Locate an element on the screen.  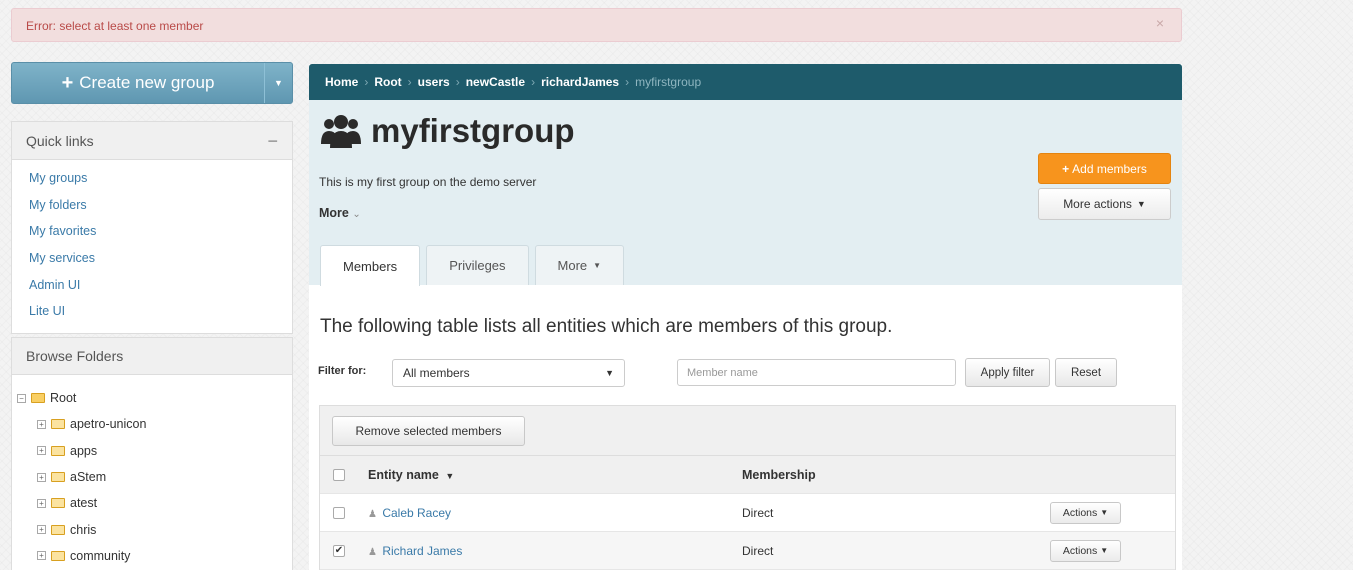
tab-privileges: Privileges is located at coordinates (477, 265).